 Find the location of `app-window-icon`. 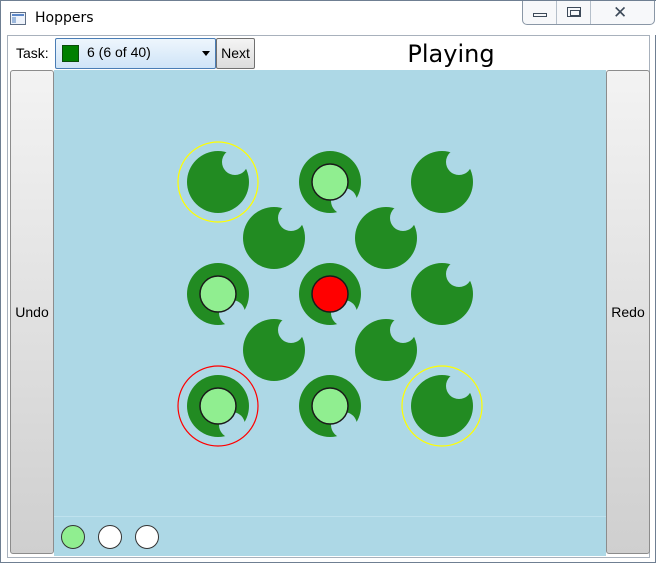

app-window-icon is located at coordinates (18, 18).